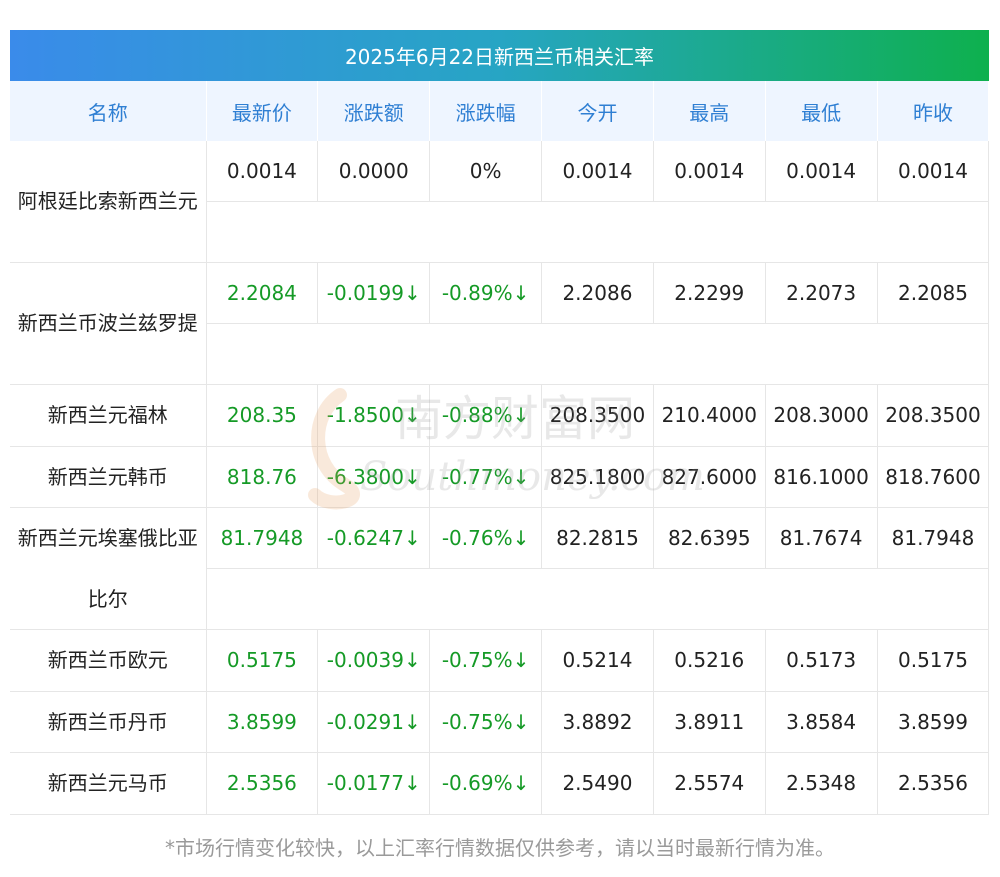  Describe the element at coordinates (821, 415) in the screenshot. I see `cell-low: 208.3000` at that location.